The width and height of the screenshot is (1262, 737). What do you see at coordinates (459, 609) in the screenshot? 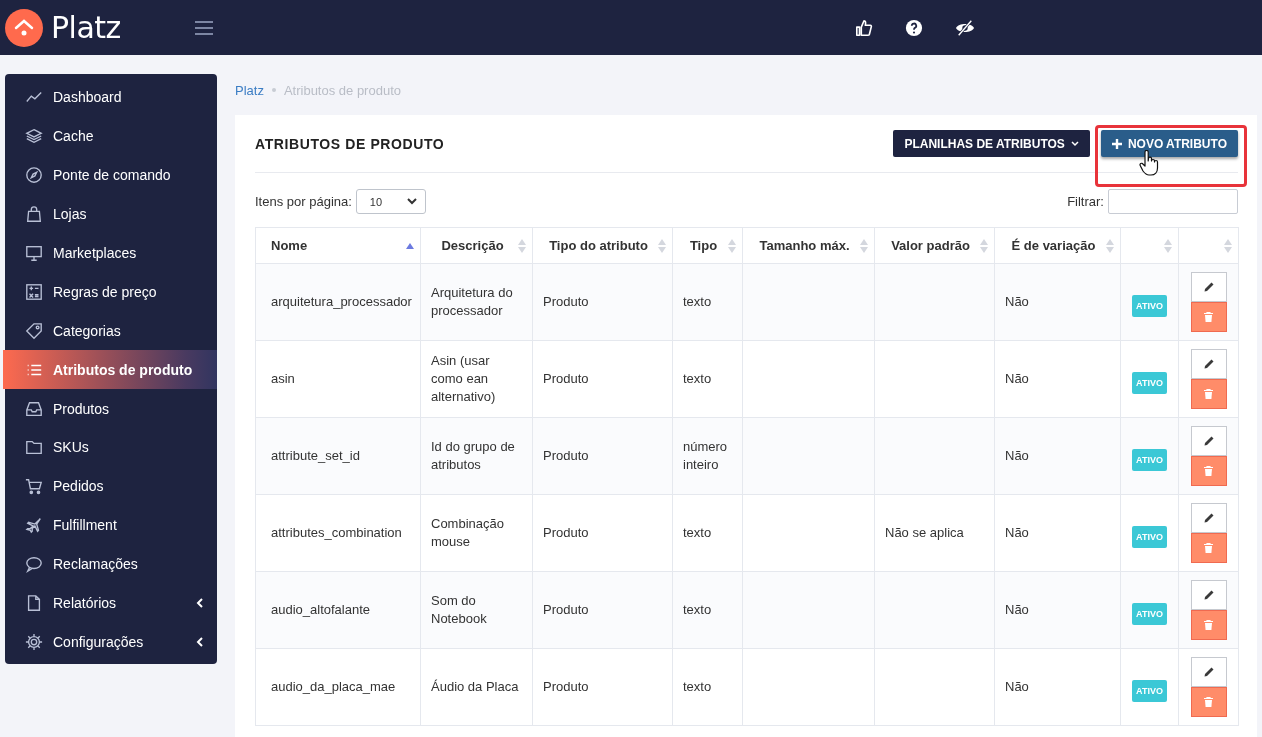
I see `table-cell: Som do Notebook` at bounding box center [459, 609].